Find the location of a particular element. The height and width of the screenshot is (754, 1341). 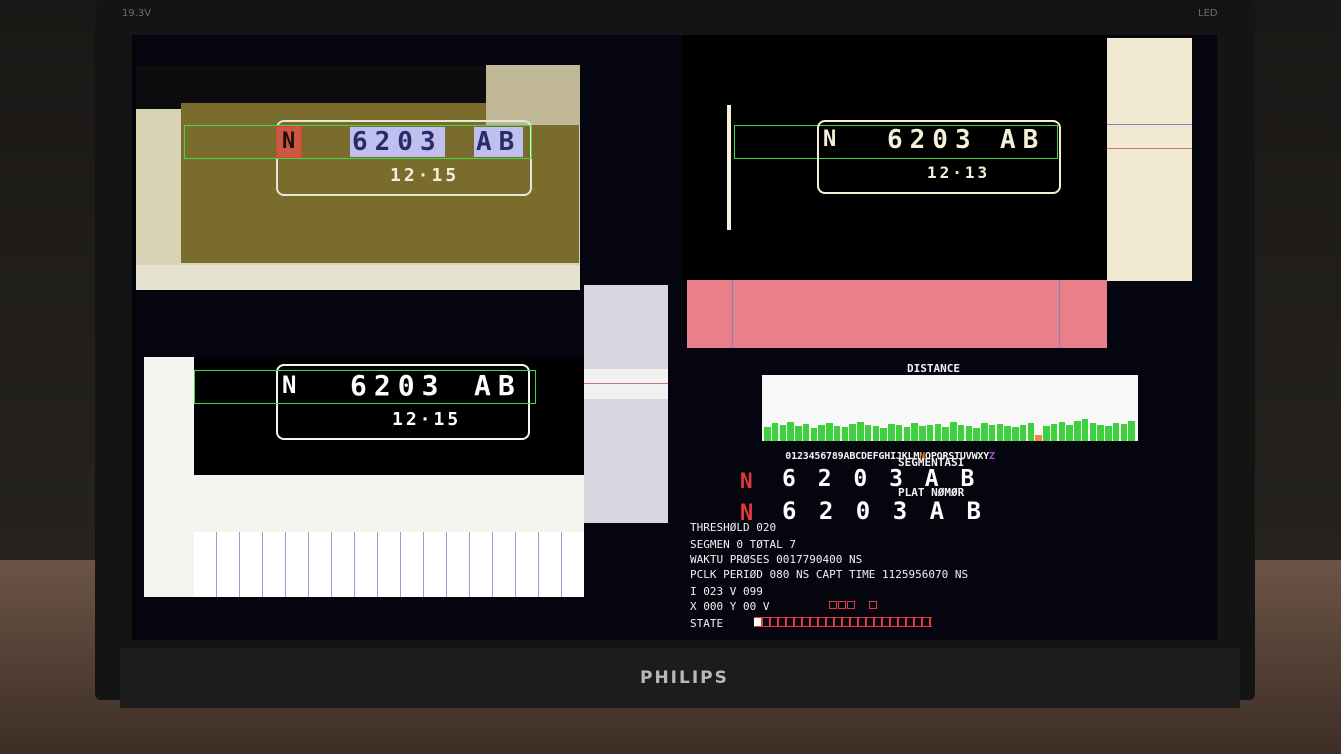

waktu-proses-readout: WAKTU PRØSES 0017790400 NS is located at coordinates (776, 559).